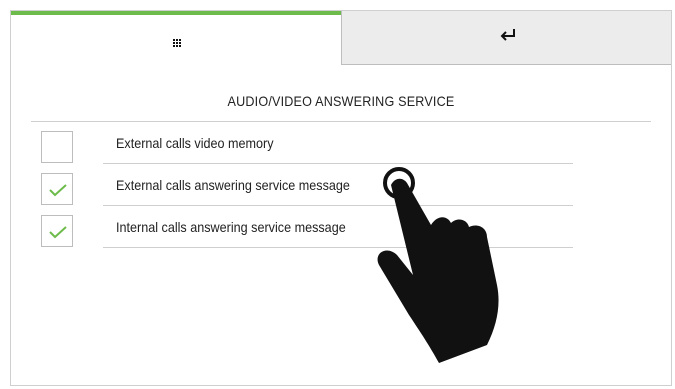  I want to click on checkbox-external-answering-message, so click(57, 189).